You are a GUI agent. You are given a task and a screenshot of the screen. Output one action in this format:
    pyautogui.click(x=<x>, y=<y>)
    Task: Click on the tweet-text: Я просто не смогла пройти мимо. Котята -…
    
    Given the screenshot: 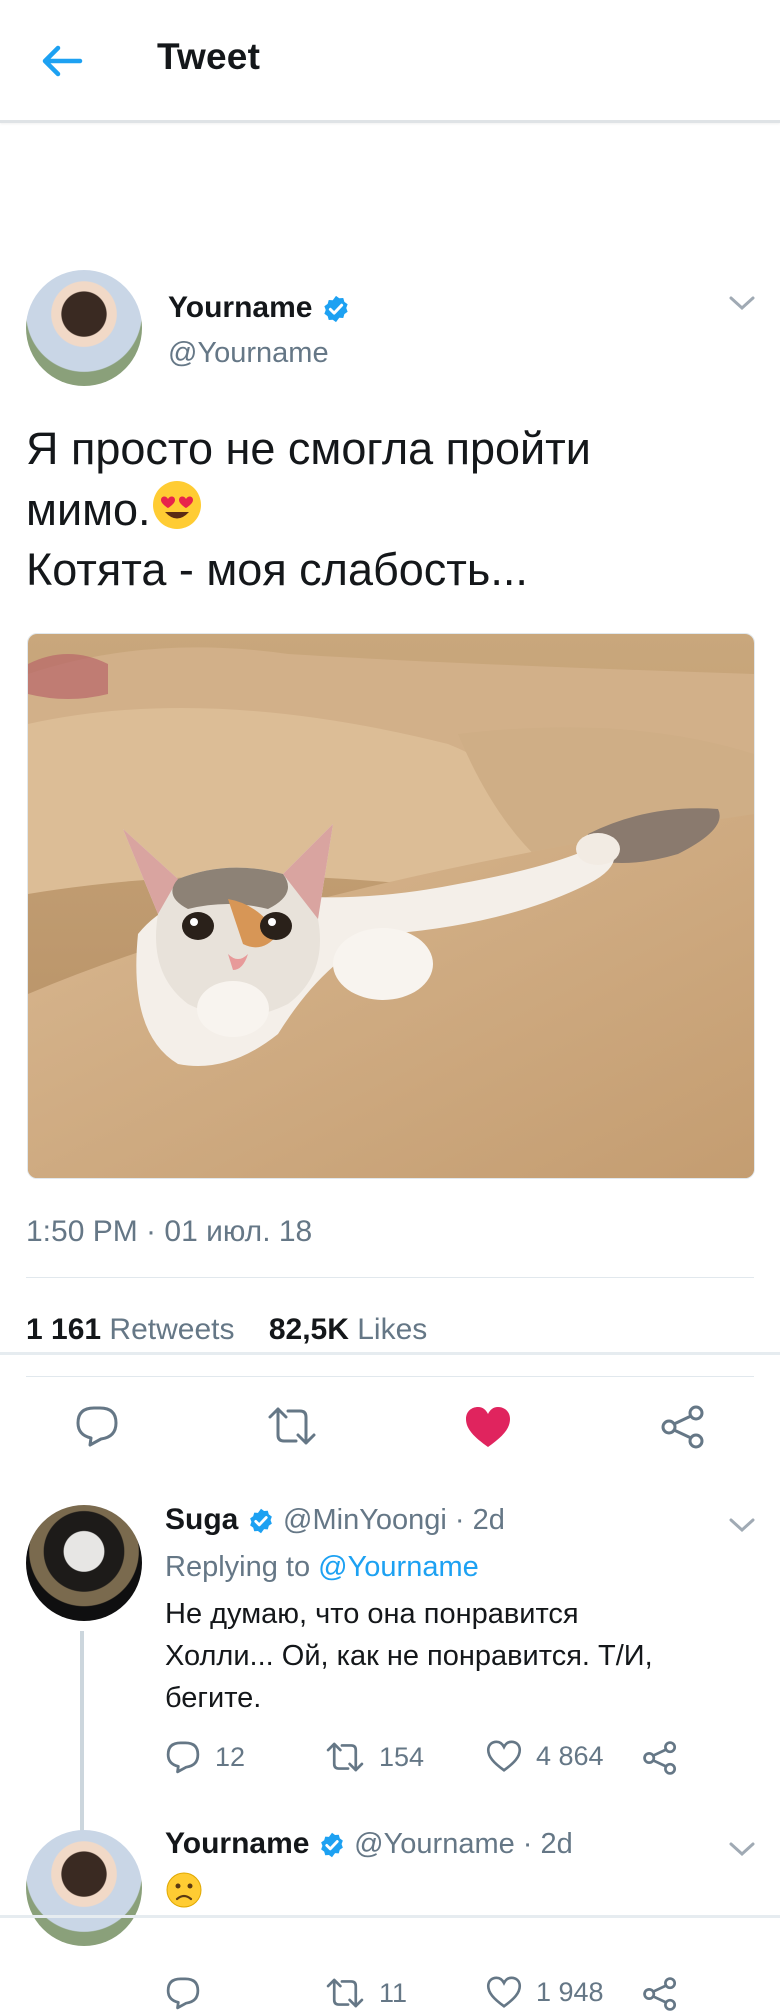 What is the action you would take?
    pyautogui.click(x=308, y=509)
    